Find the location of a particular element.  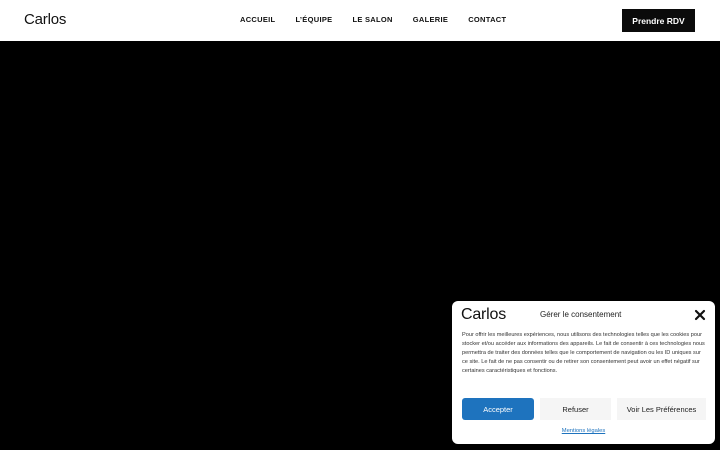

nav-item-contact: CONTACT is located at coordinates (487, 19).